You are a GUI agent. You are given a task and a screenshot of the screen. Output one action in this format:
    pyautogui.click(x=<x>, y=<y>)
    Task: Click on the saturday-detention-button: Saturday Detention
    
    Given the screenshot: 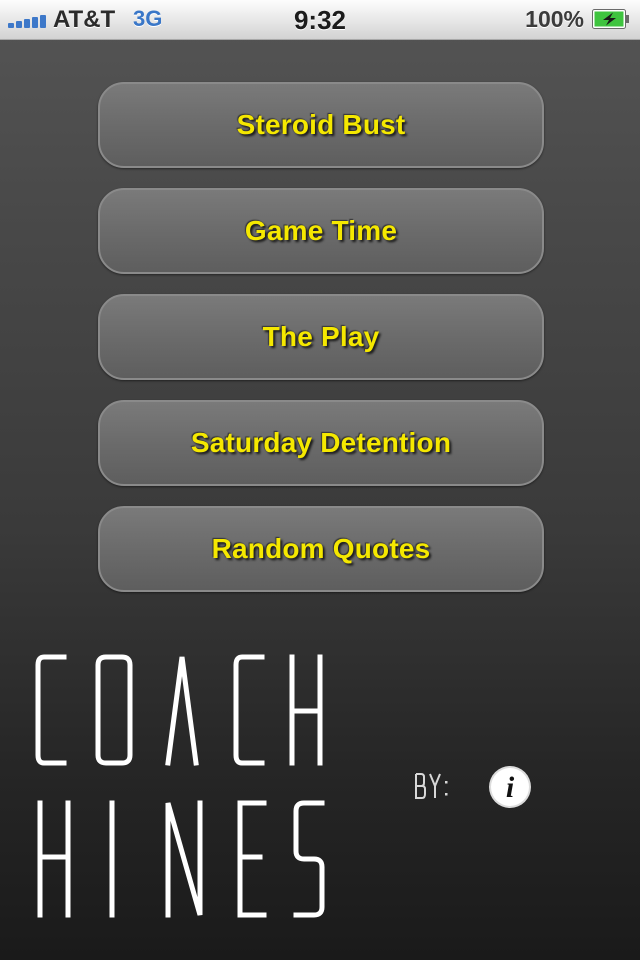 What is the action you would take?
    pyautogui.click(x=321, y=443)
    